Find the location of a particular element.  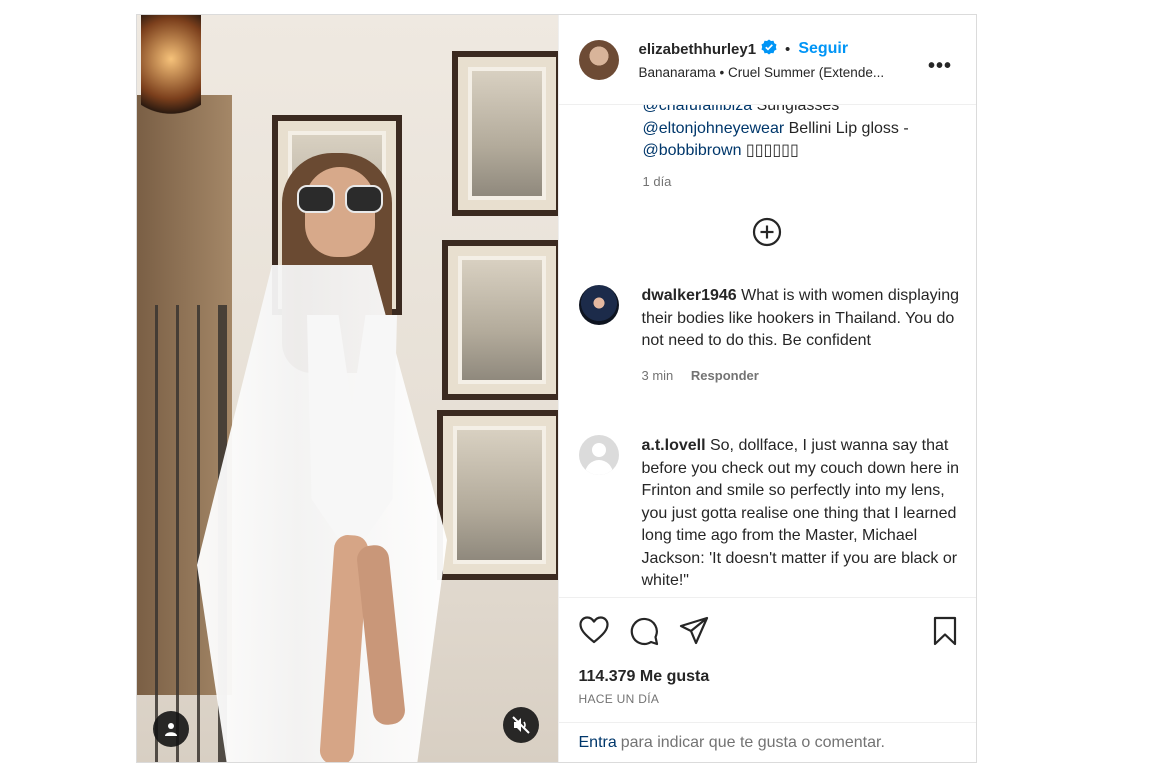

caption-tag: @chafufalfibiza is located at coordinates (698, 109).